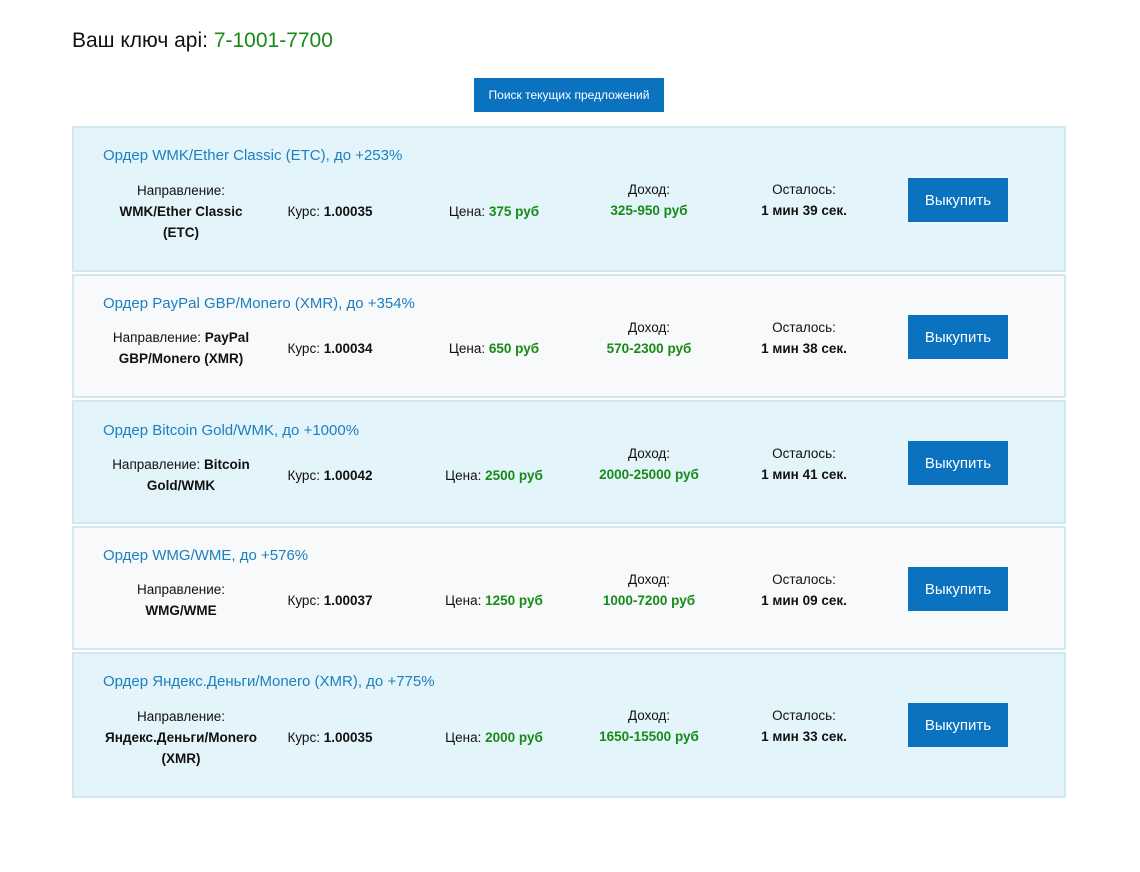  I want to click on order-price: Цена: 650 руб, so click(494, 348).